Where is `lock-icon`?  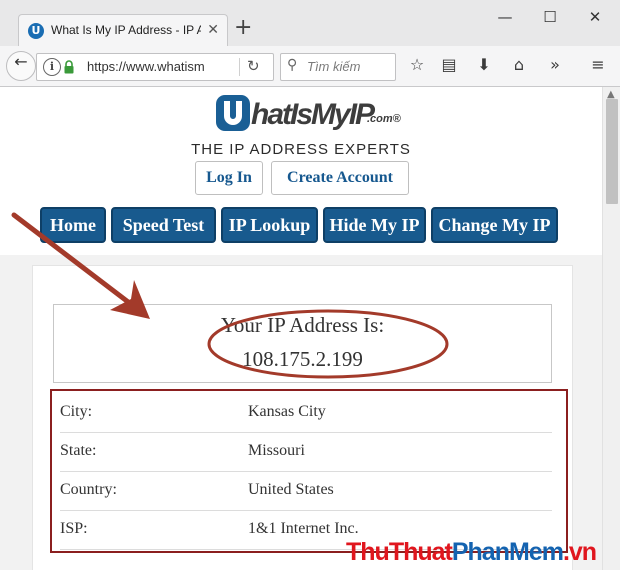
lock-icon is located at coordinates (69, 67).